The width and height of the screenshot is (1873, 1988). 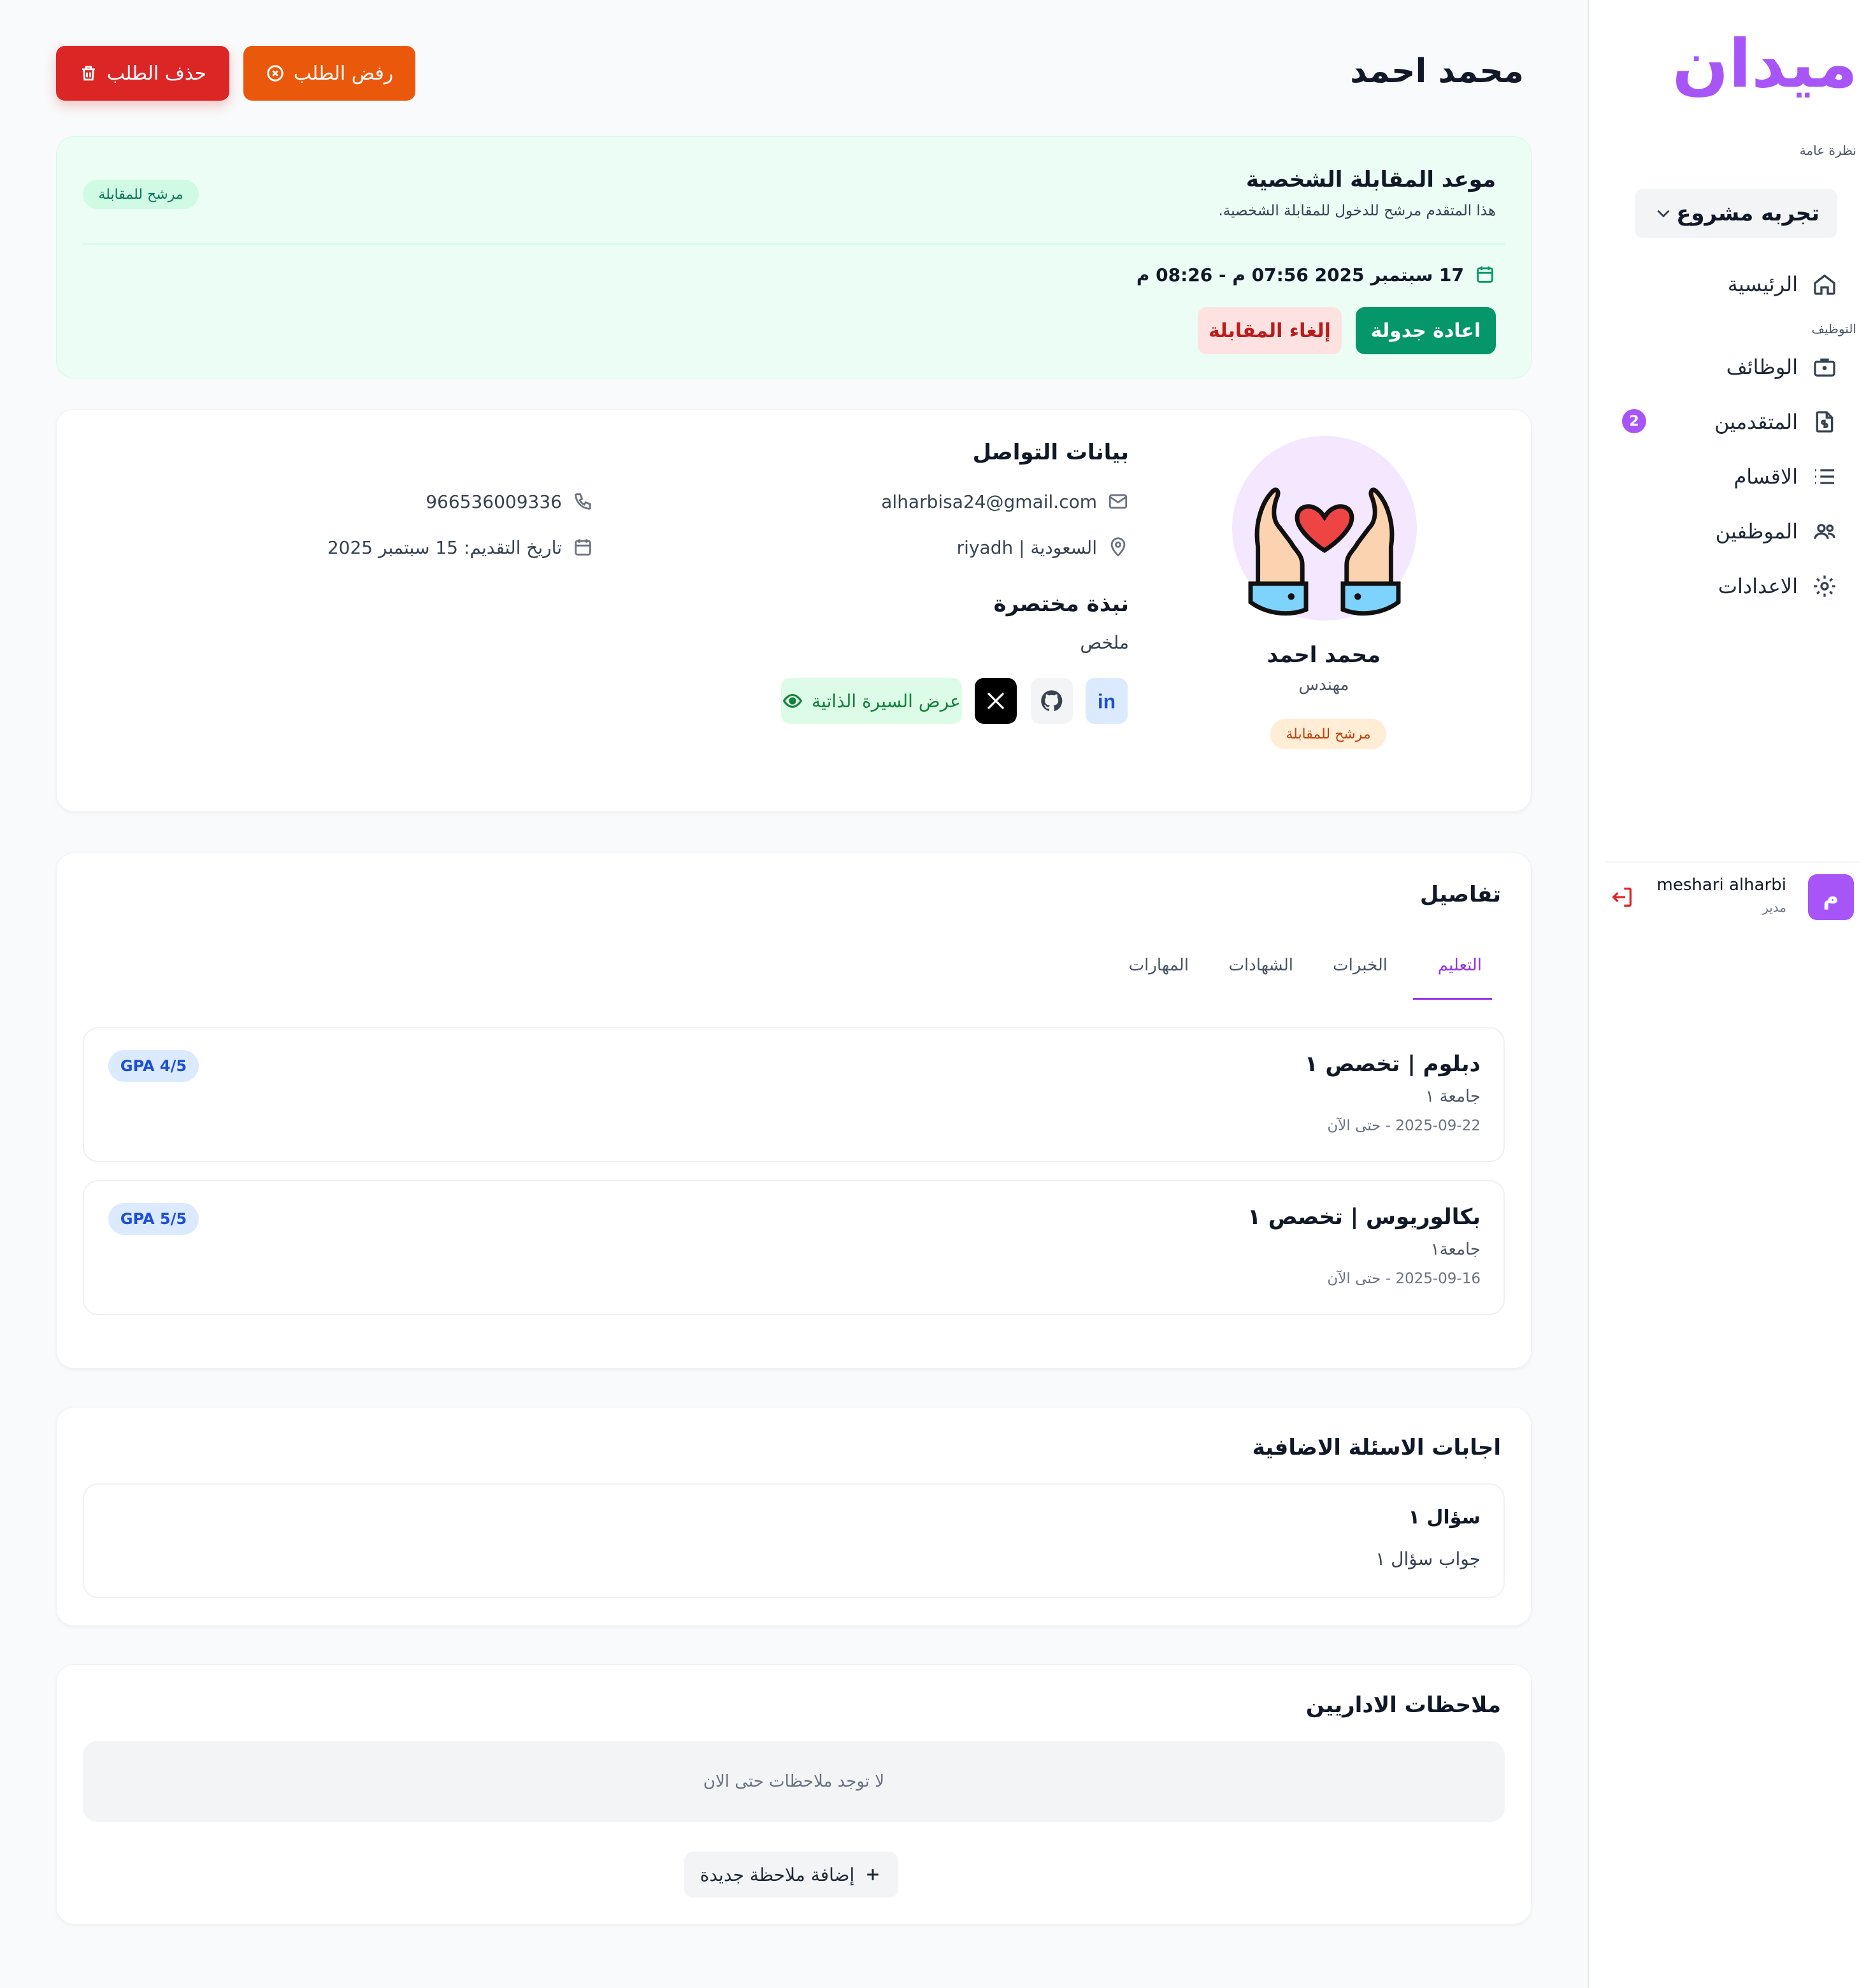 I want to click on gear-icon, so click(x=1825, y=586).